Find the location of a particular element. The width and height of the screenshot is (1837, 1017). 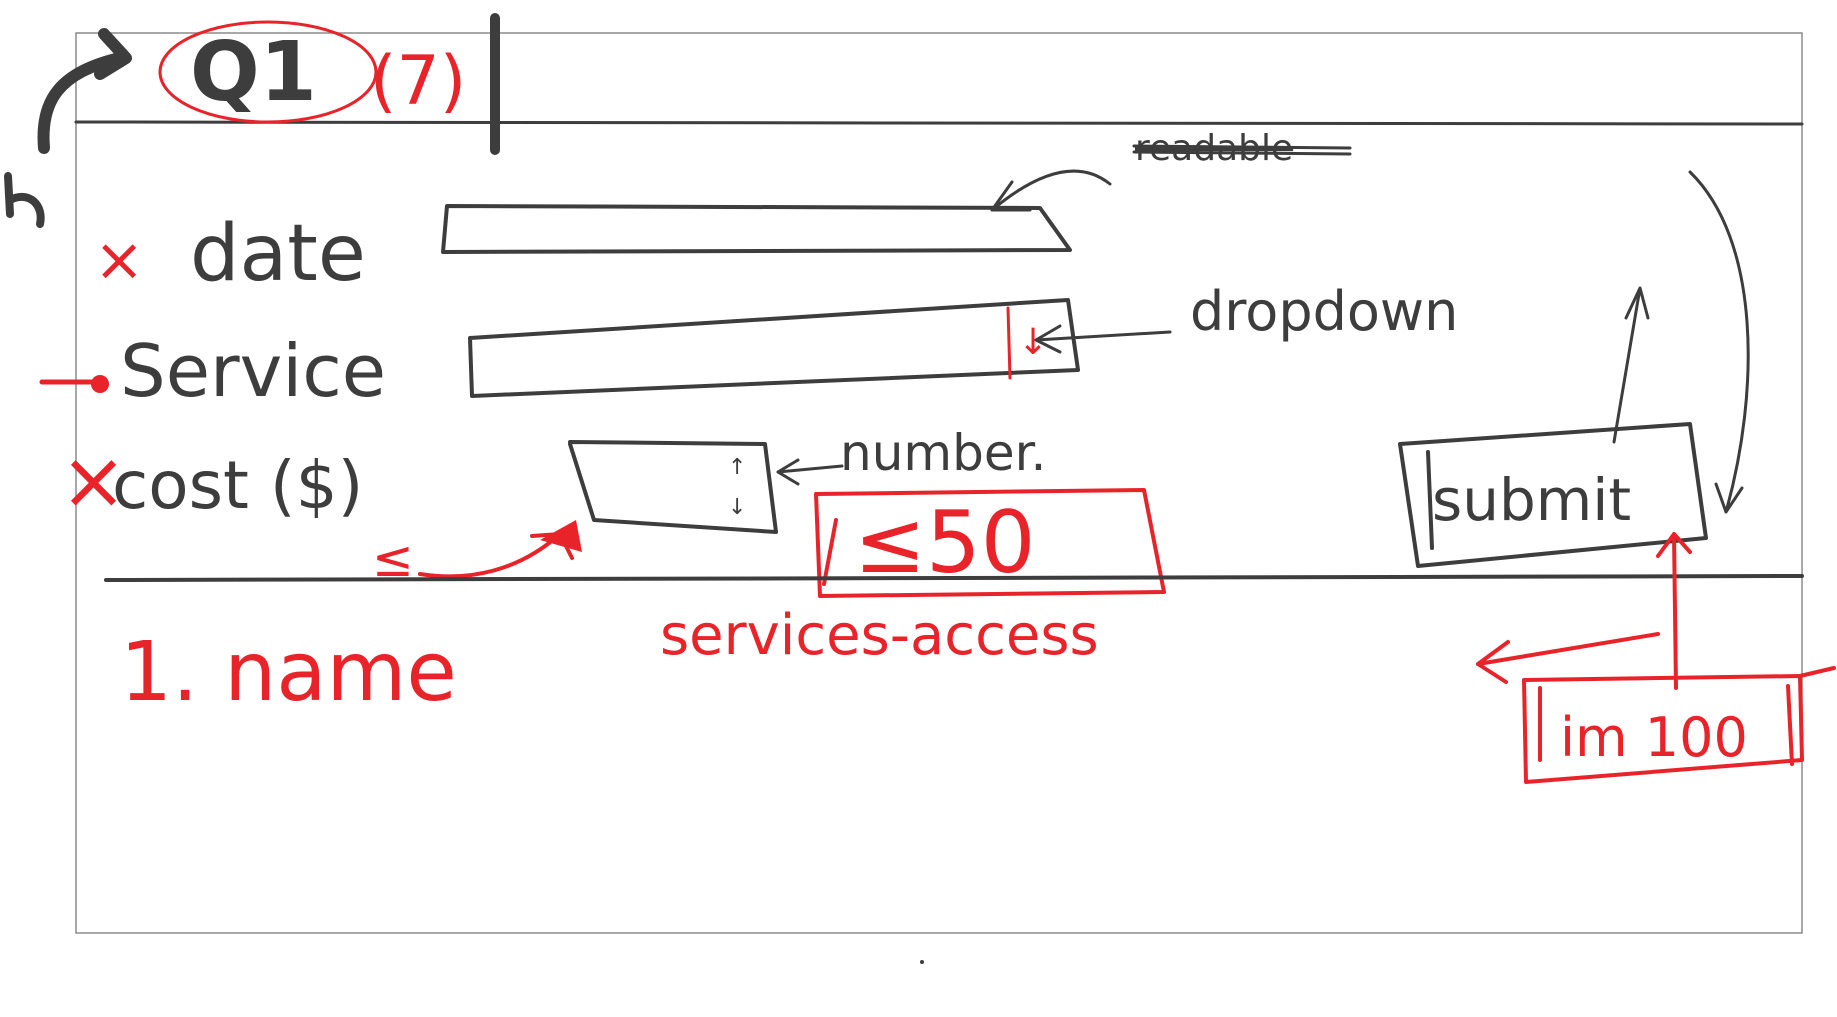

im-left-arrow is located at coordinates (1568, 658).